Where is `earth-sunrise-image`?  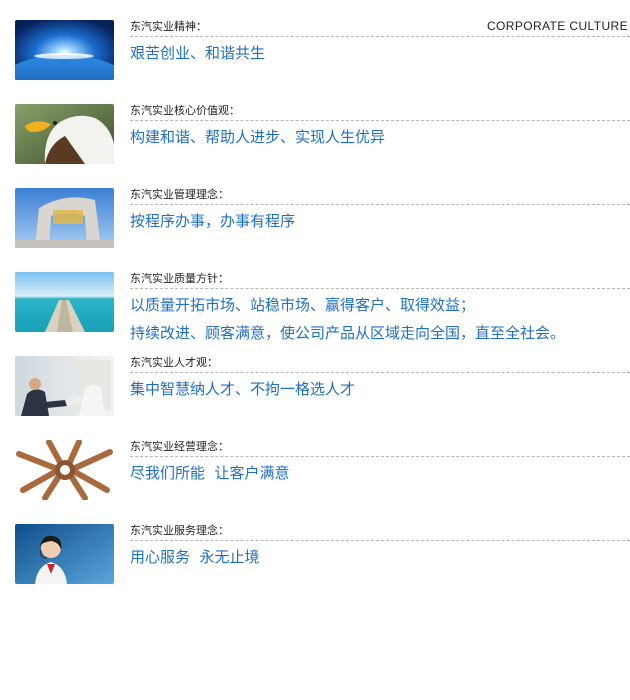 earth-sunrise-image is located at coordinates (64, 50).